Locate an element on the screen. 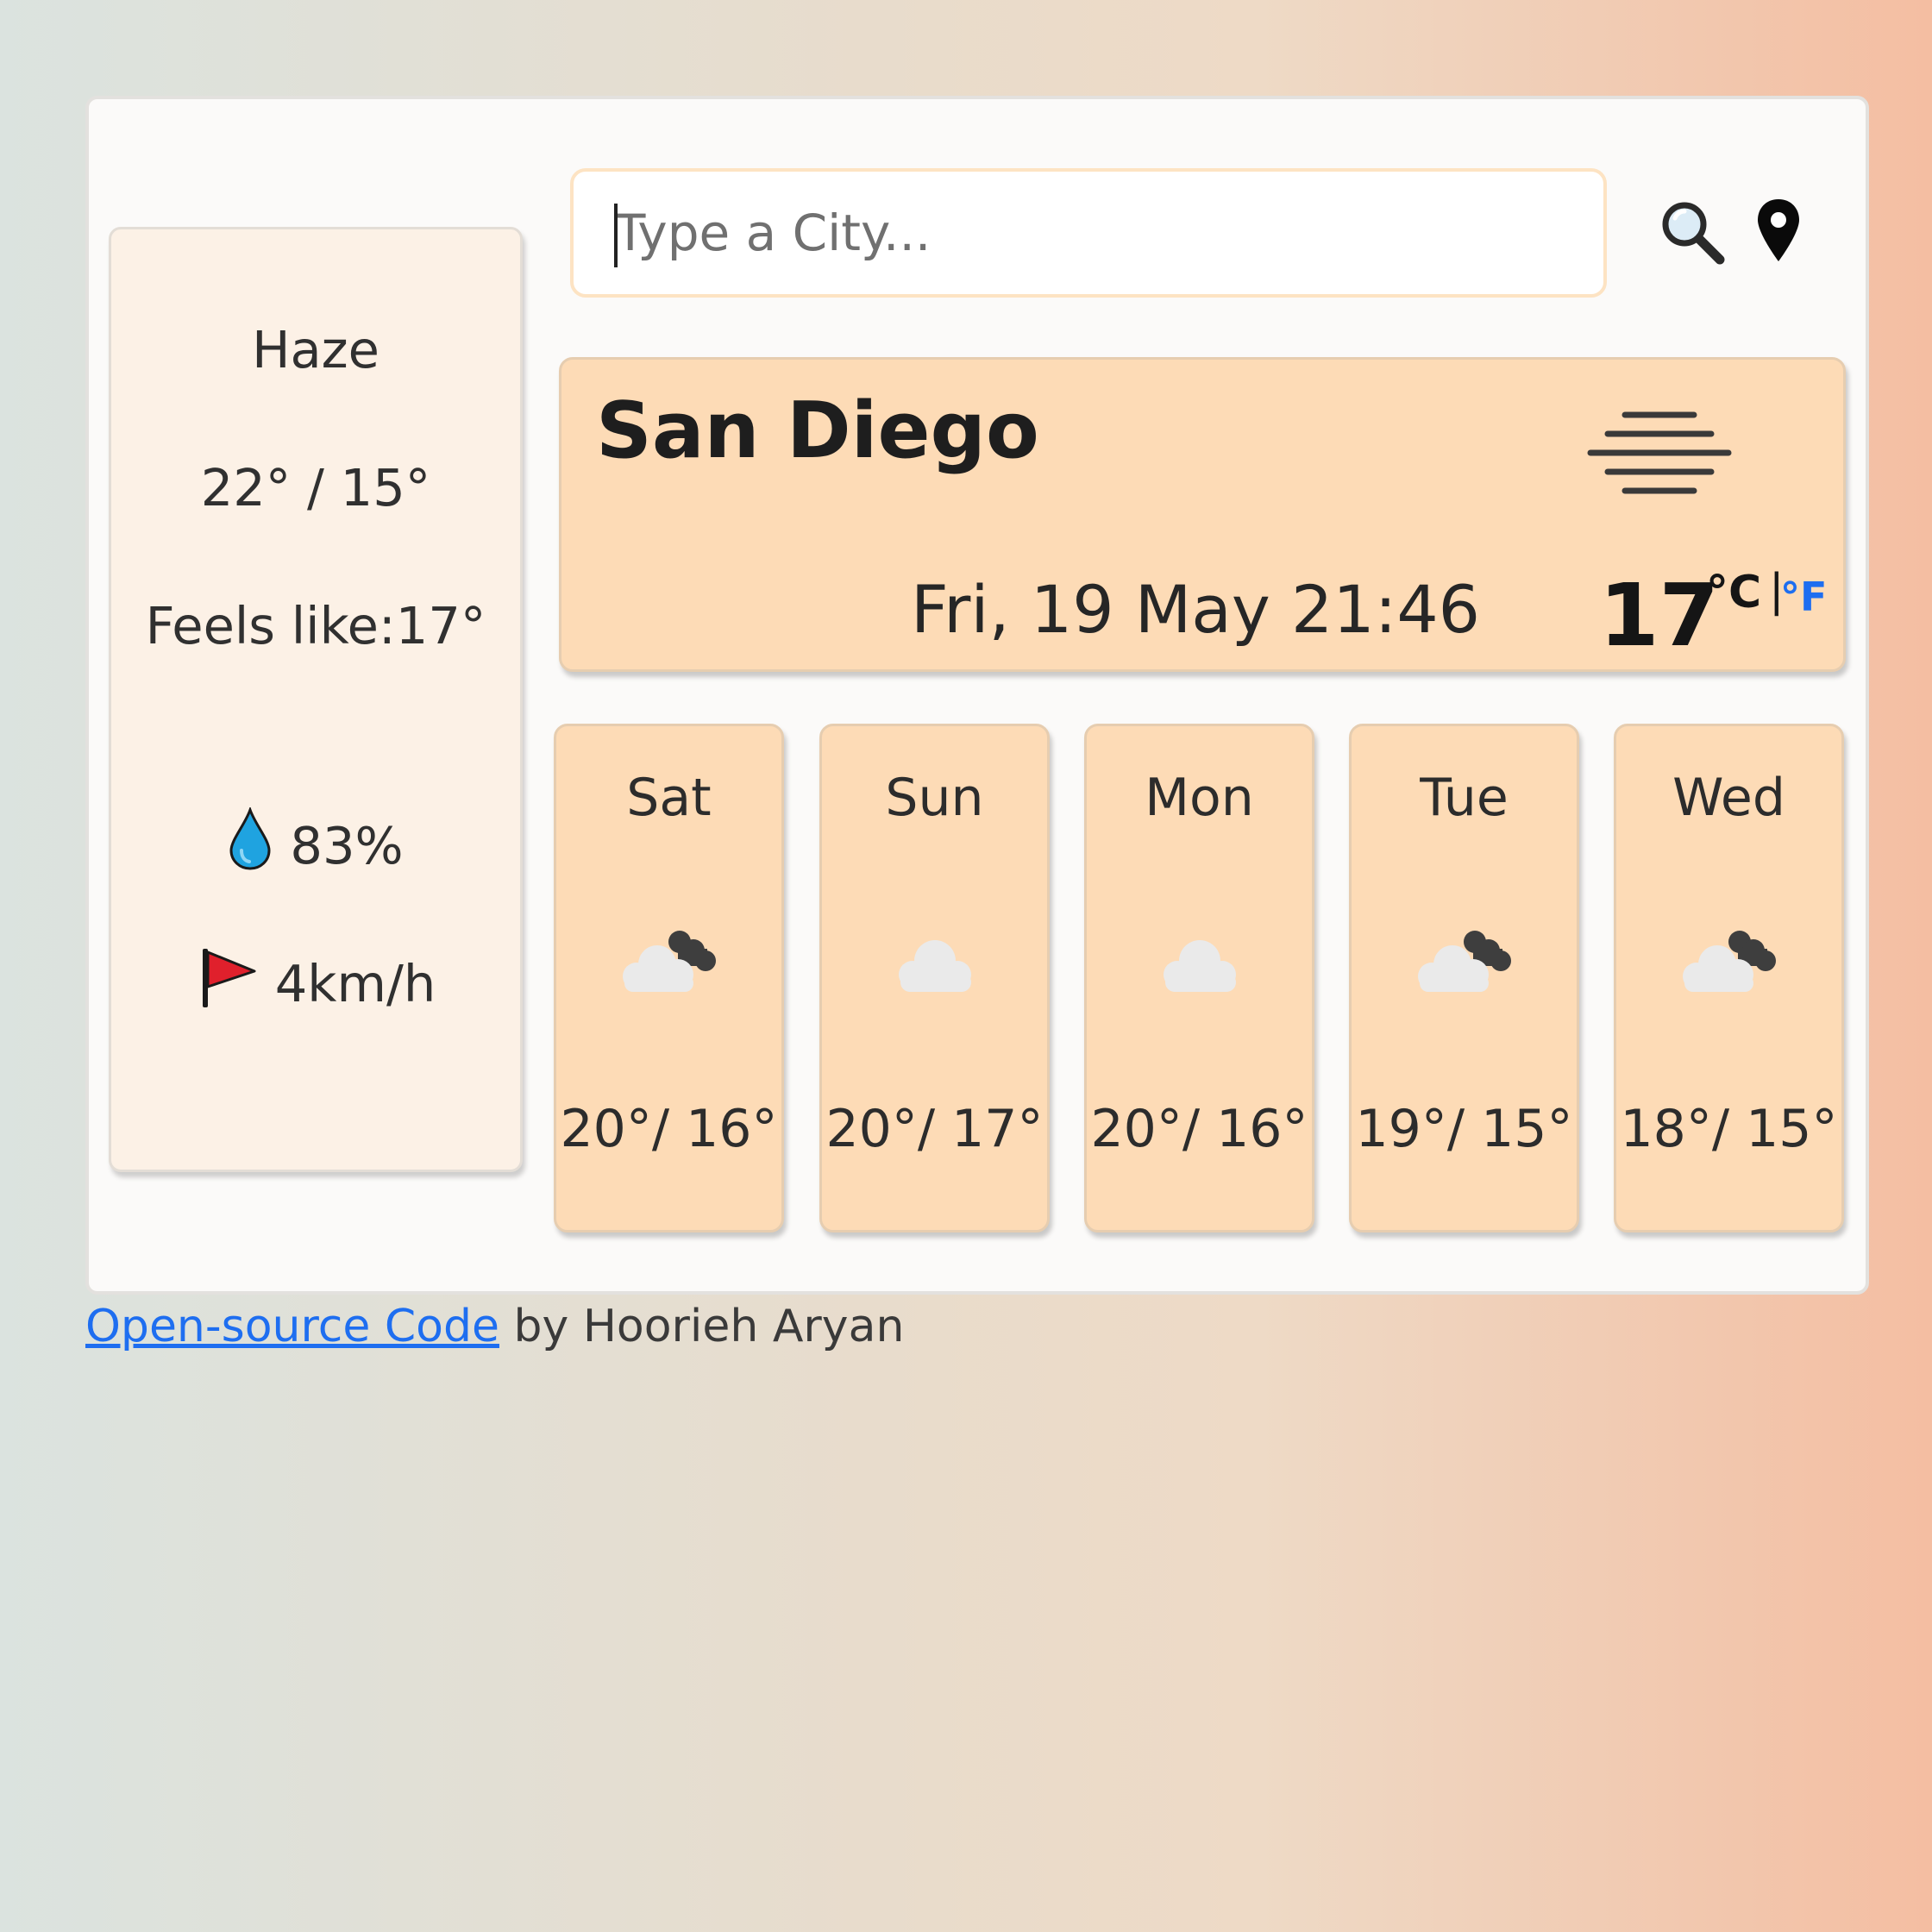 Image resolution: width=1932 pixels, height=1932 pixels. forecast-card-tue: Tue 19°/ 15° is located at coordinates (1464, 979).